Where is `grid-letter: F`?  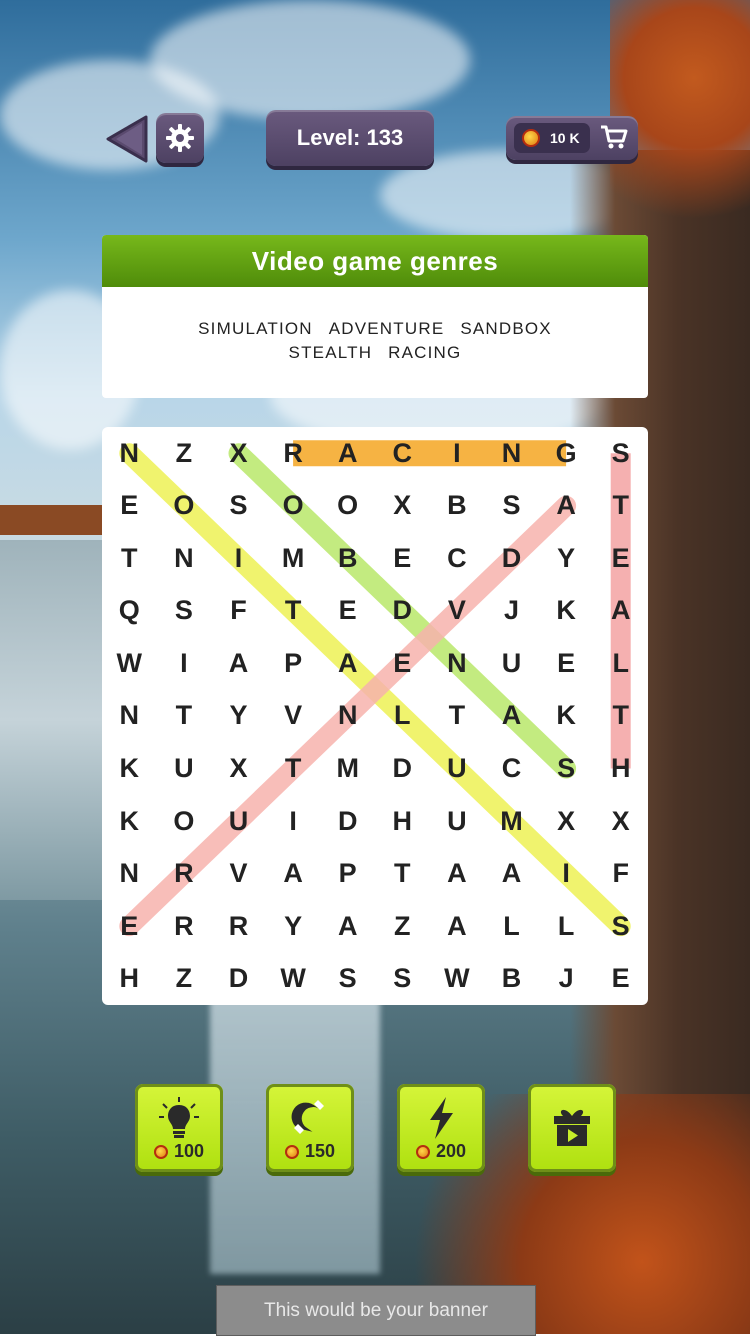 grid-letter: F is located at coordinates (620, 873).